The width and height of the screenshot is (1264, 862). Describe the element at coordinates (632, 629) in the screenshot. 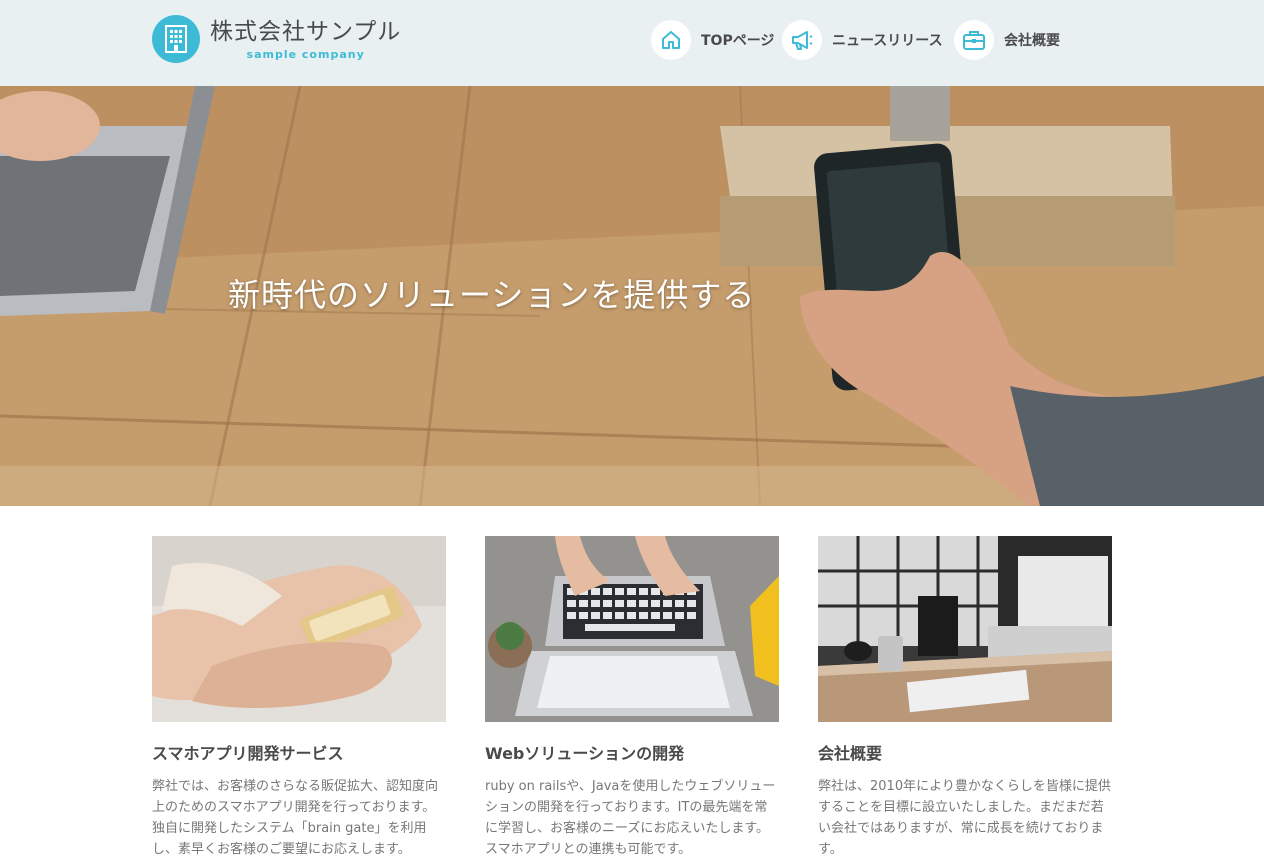

I see `card-image-laptop` at that location.